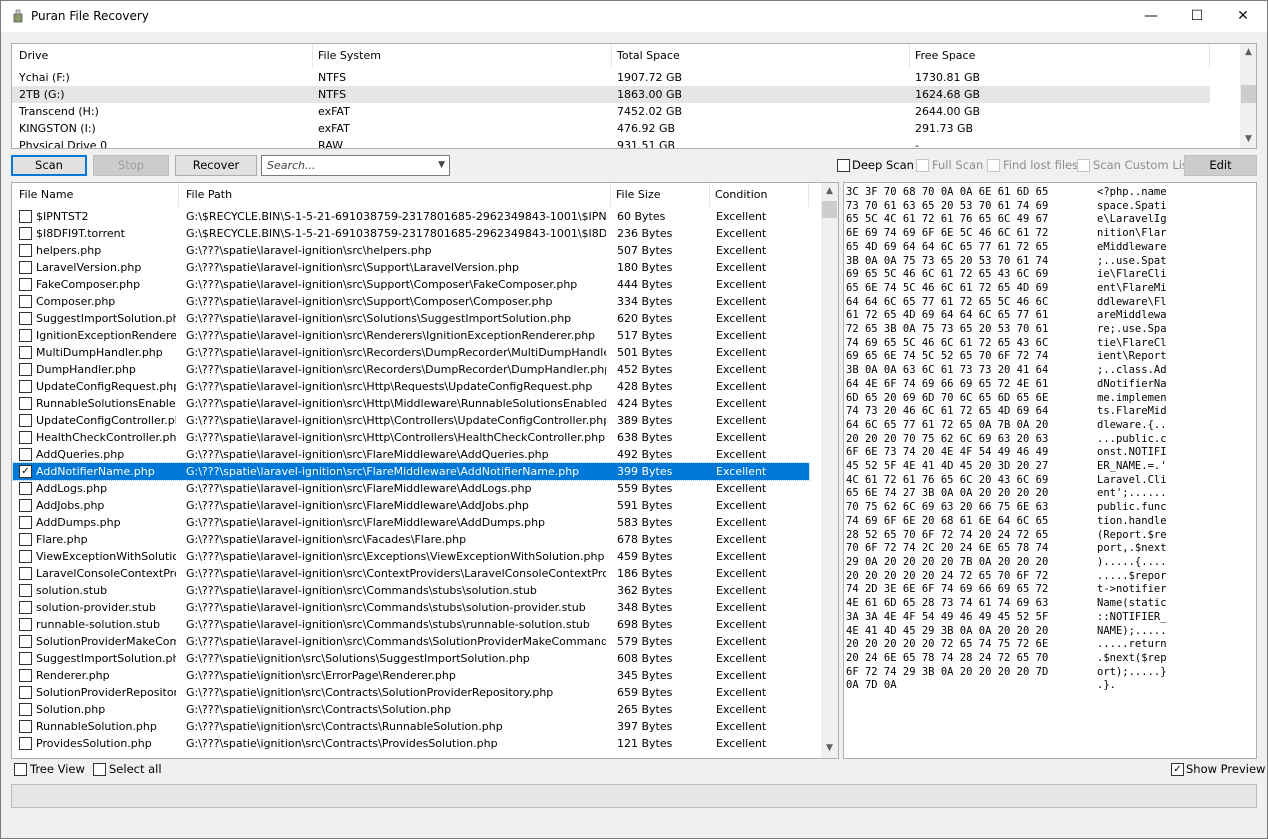 Image resolution: width=1268 pixels, height=839 pixels. What do you see at coordinates (25, 471) in the screenshot?
I see `file-row-checkbox: ✓` at bounding box center [25, 471].